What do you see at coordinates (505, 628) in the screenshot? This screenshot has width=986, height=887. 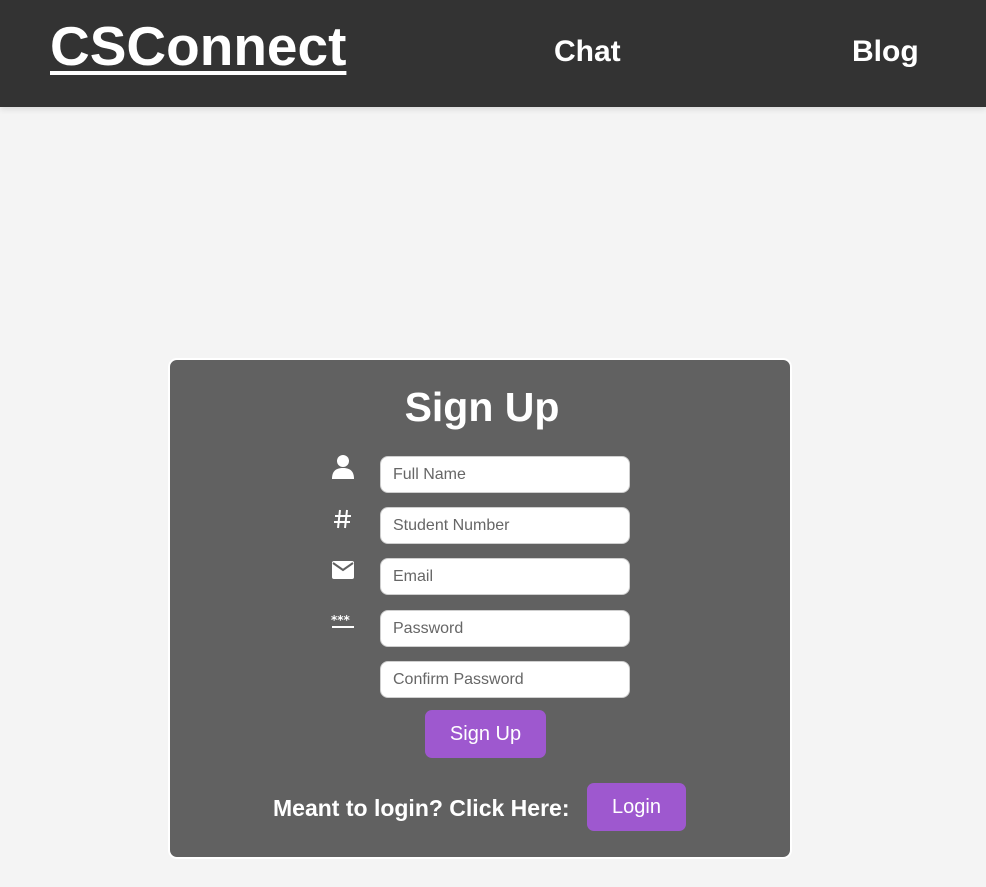 I see `password-input` at bounding box center [505, 628].